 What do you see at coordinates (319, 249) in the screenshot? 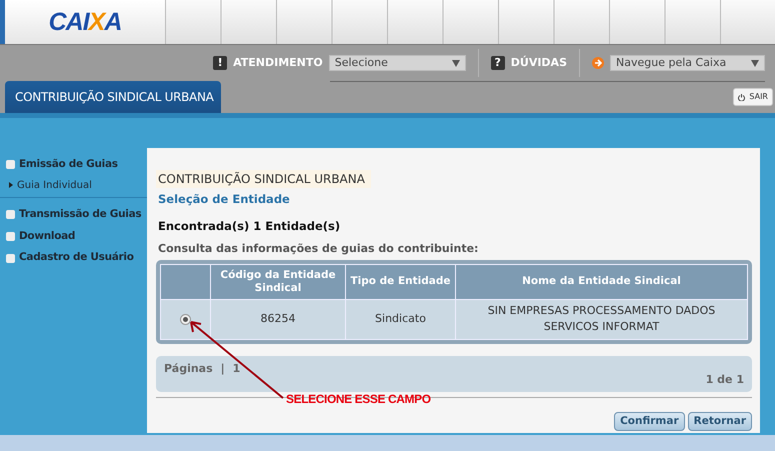
I see `table-caption: Consulta das informações de guias do contribuinte:` at bounding box center [319, 249].